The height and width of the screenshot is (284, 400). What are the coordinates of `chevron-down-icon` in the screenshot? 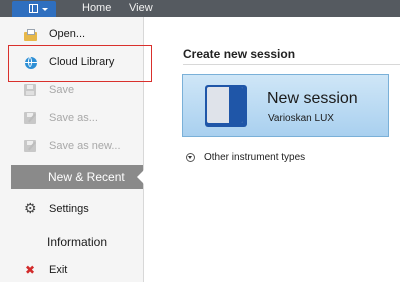 It's located at (45, 9).